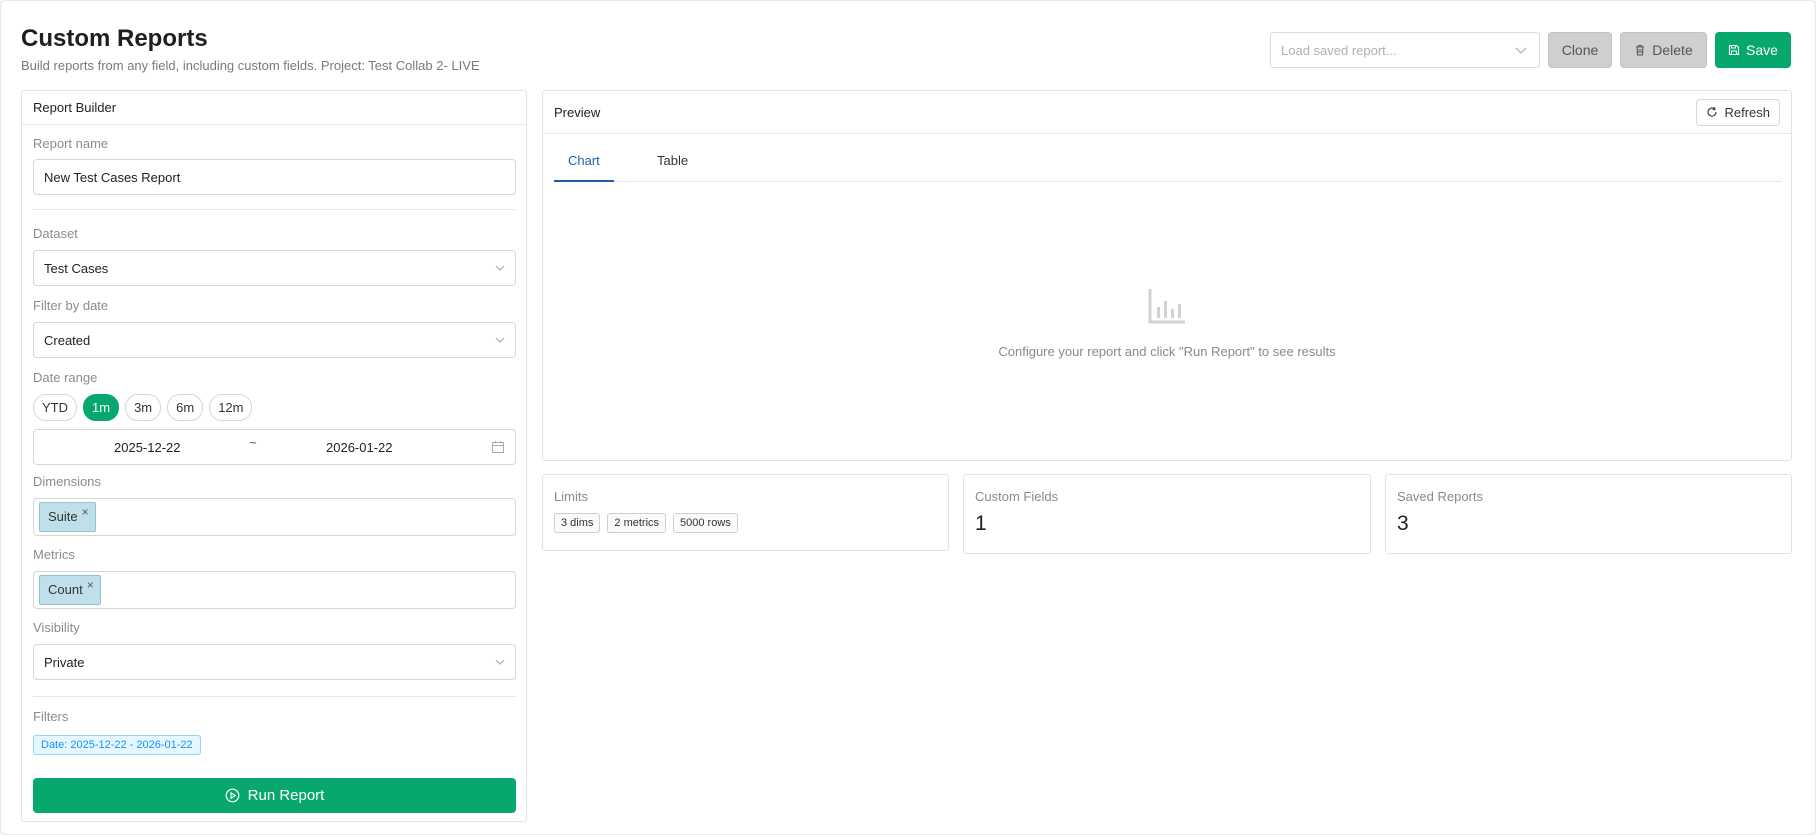 The height and width of the screenshot is (835, 1816). What do you see at coordinates (63, 516) in the screenshot?
I see `dimension-tag-label: Suite` at bounding box center [63, 516].